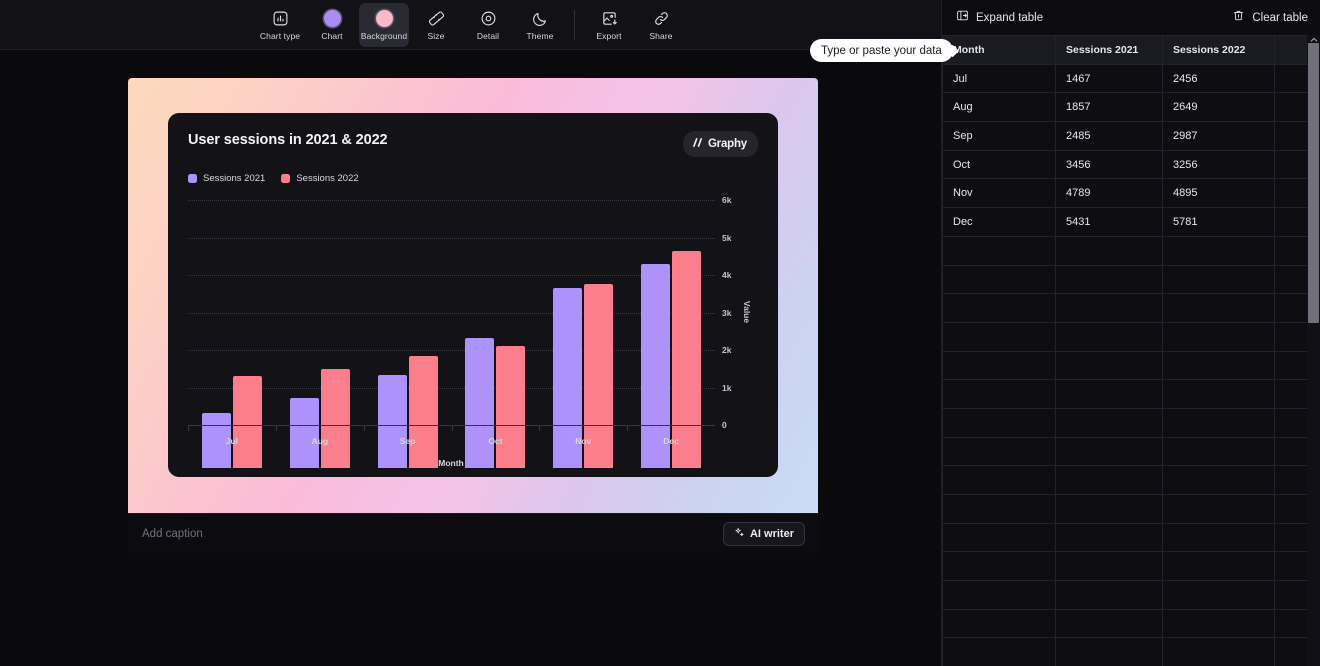  What do you see at coordinates (1218, 222) in the screenshot?
I see `table-cell: 5781` at bounding box center [1218, 222].